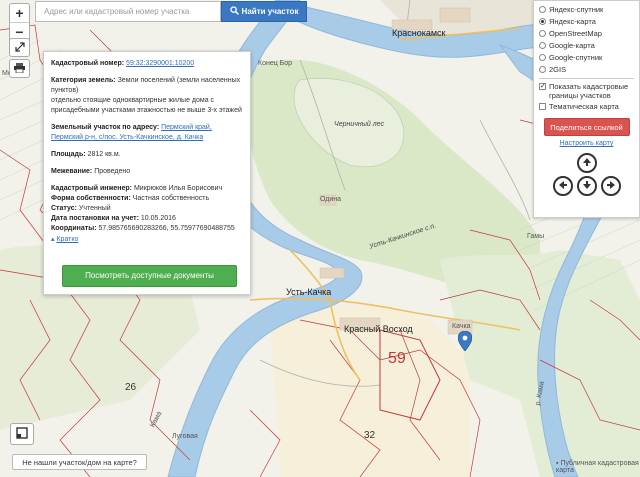 This screenshot has height=477, width=640. I want to click on map-label-ust-kachka: Усть-Качка, so click(309, 292).